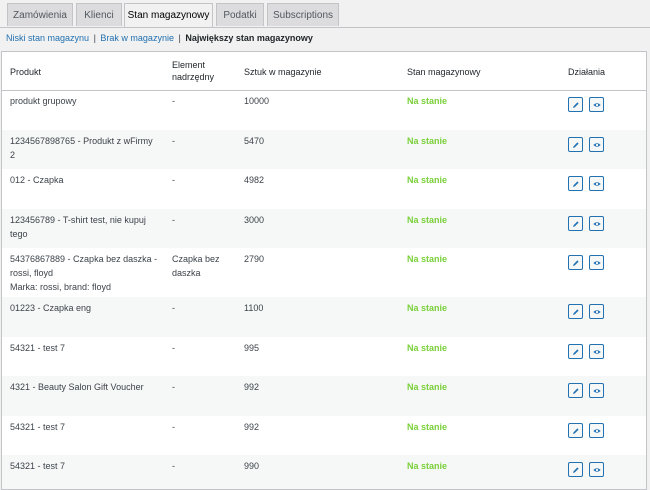 The height and width of the screenshot is (490, 650). What do you see at coordinates (303, 14) in the screenshot?
I see `tab-subscriptions: Subscriptions` at bounding box center [303, 14].